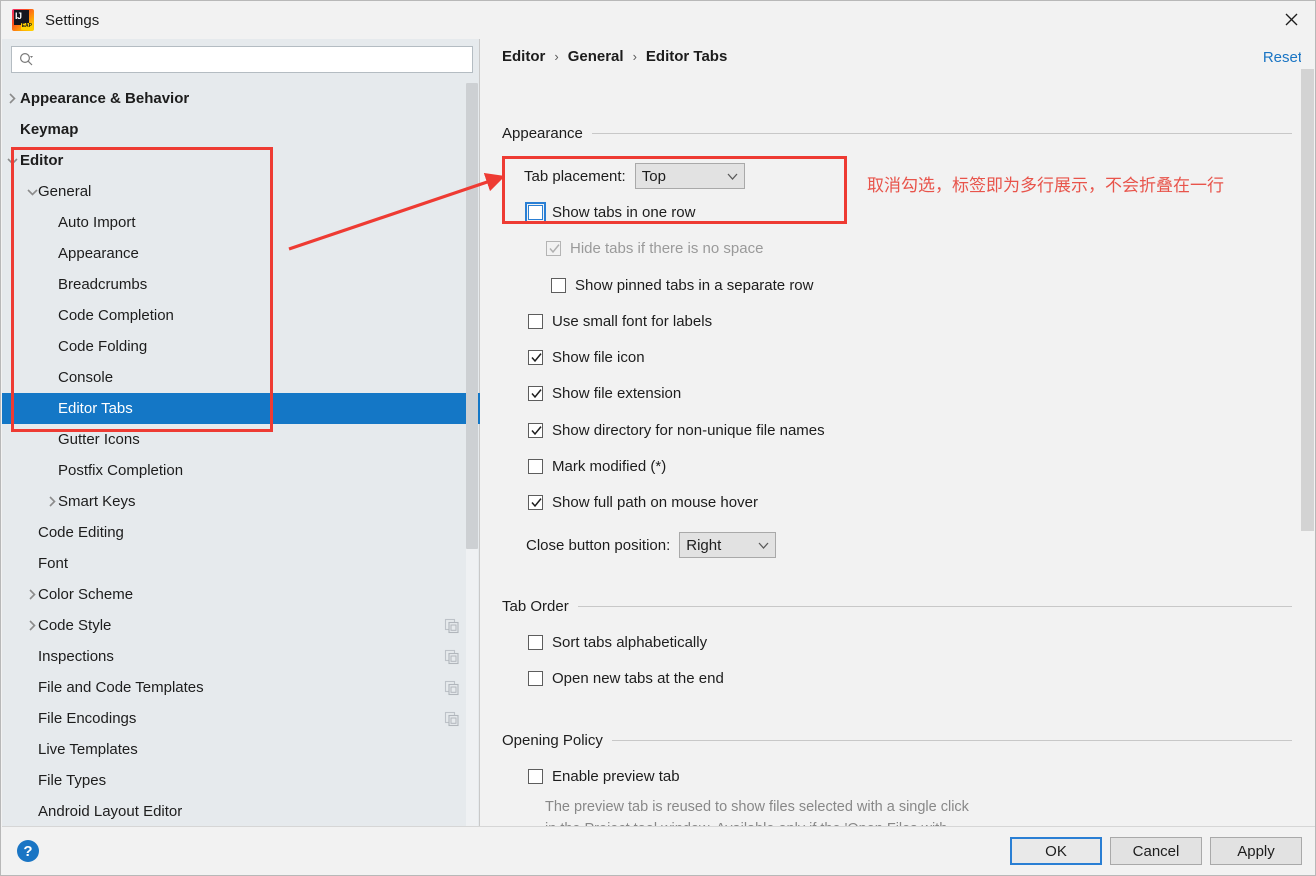  I want to click on sidebar-item-label: General, so click(65, 191).